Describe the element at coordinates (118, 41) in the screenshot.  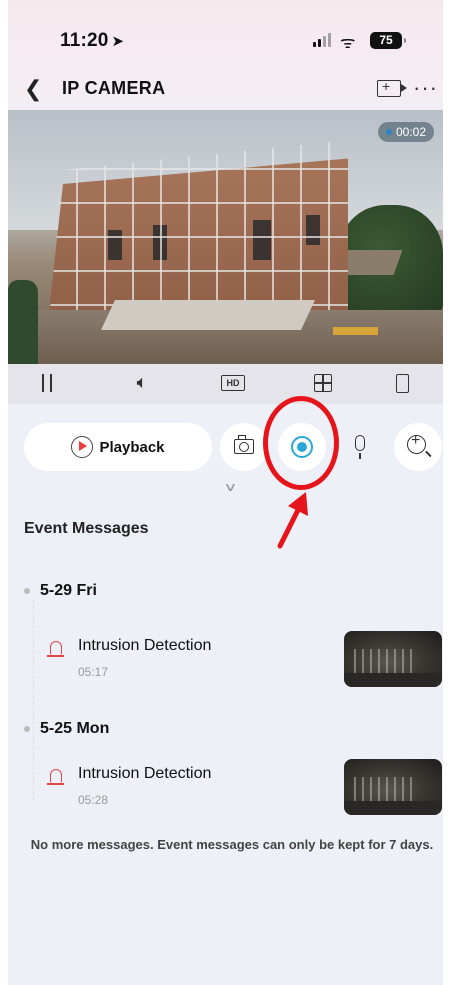
I see `location-arrow-icon: ➤` at that location.